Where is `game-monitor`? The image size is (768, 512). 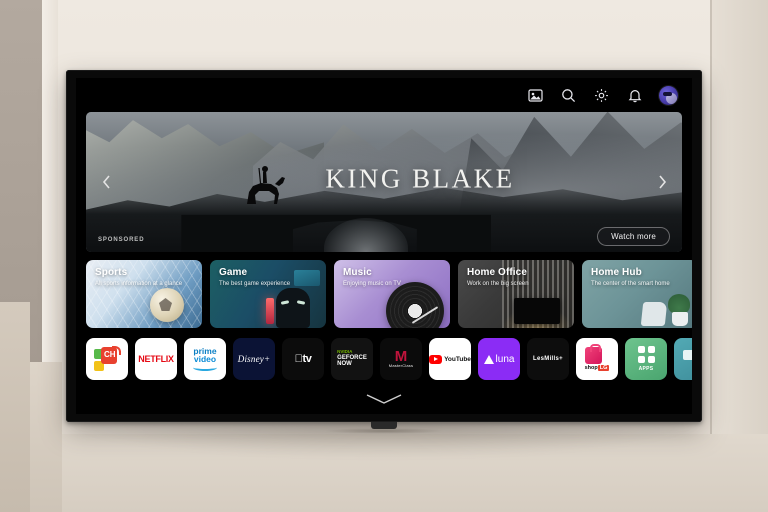
game-monitor is located at coordinates (307, 278).